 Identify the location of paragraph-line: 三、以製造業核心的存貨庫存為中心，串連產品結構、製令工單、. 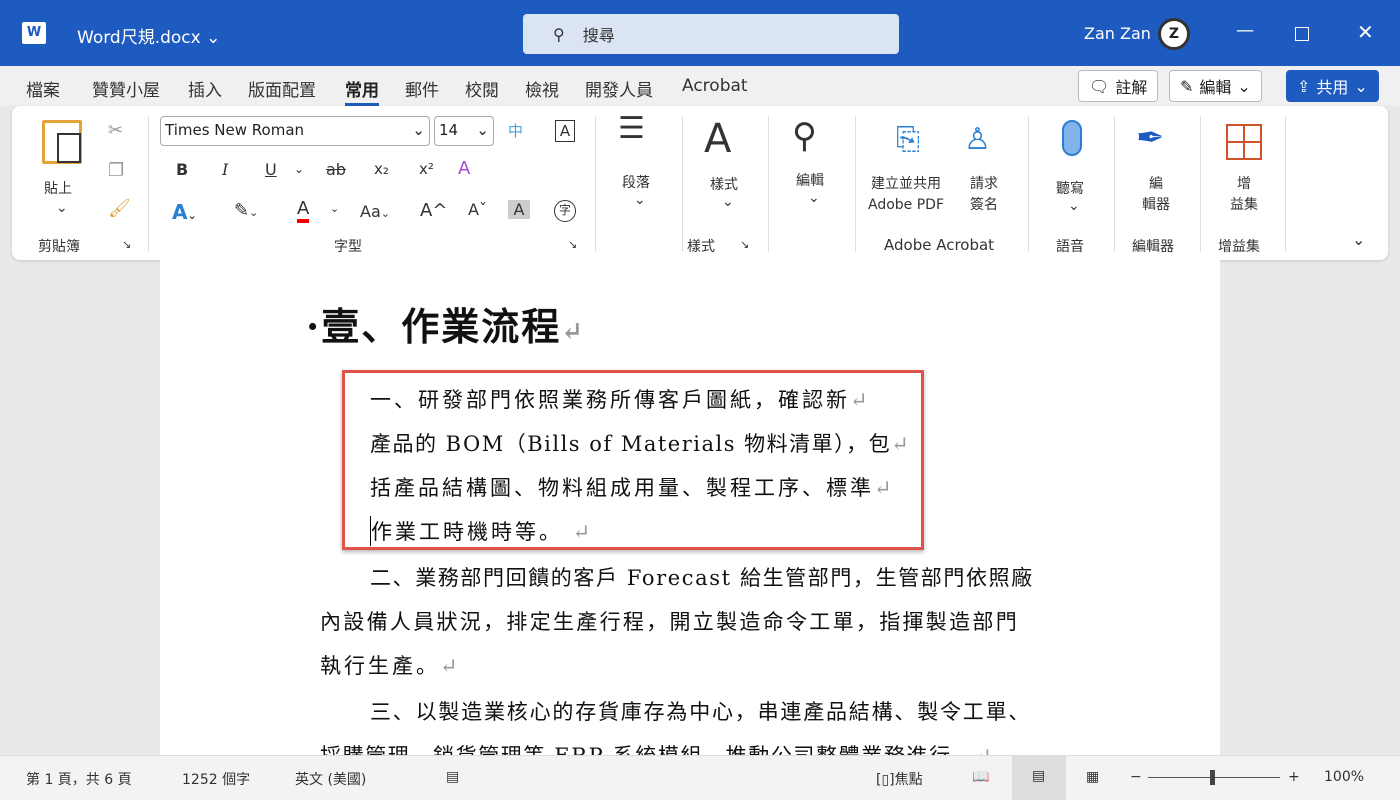
(700, 711).